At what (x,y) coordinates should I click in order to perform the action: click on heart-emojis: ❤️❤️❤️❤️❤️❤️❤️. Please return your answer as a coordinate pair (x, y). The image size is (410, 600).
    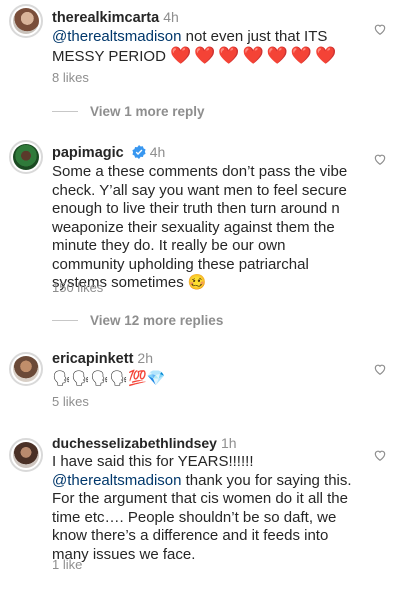
    Looking at the image, I should click on (255, 55).